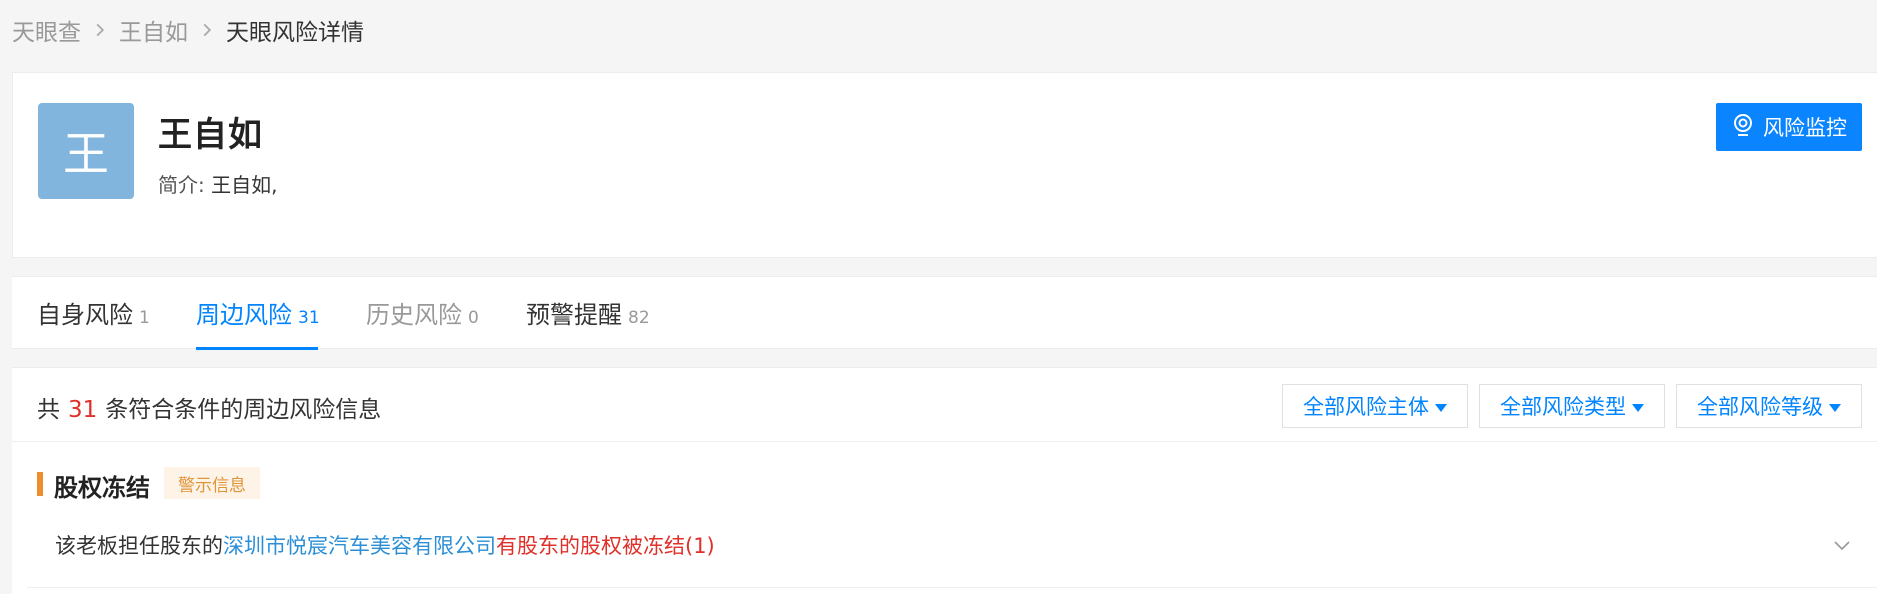  Describe the element at coordinates (244, 185) in the screenshot. I see `intro-text: 王自如,` at that location.